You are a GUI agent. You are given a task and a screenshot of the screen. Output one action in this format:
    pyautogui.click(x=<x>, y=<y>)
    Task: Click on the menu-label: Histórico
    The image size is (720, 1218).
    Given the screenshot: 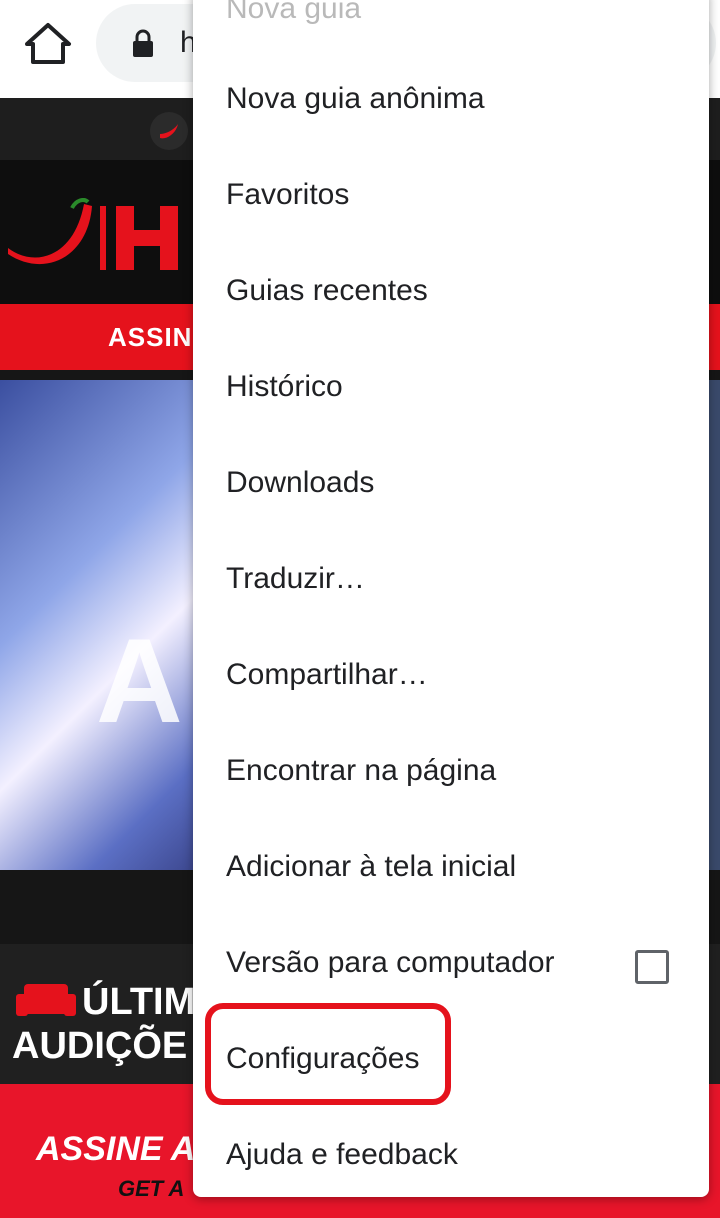 What is the action you would take?
    pyautogui.click(x=284, y=386)
    